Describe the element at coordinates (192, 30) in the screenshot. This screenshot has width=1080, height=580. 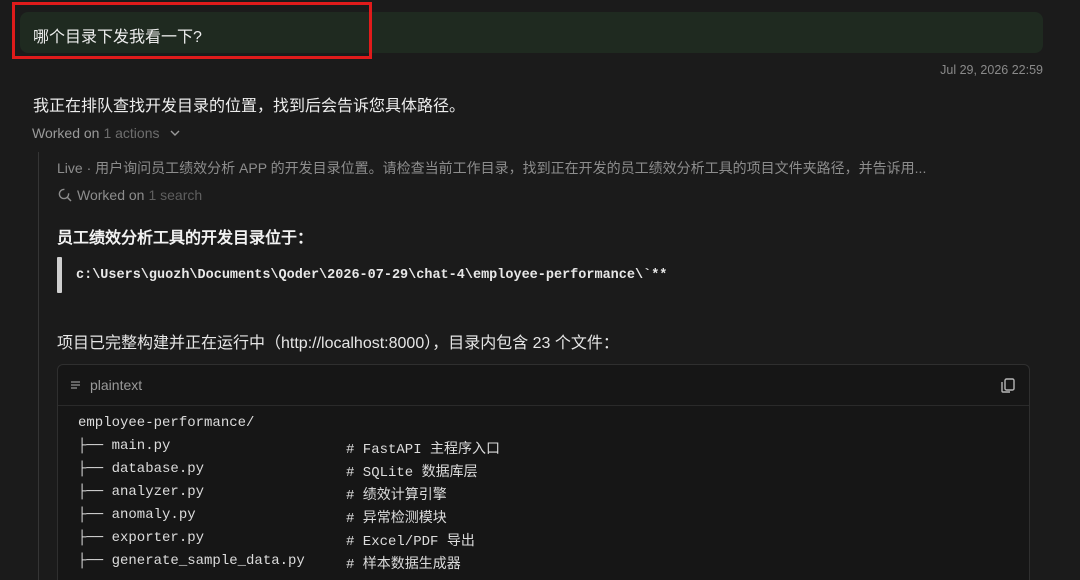
I see `highlight-box` at that location.